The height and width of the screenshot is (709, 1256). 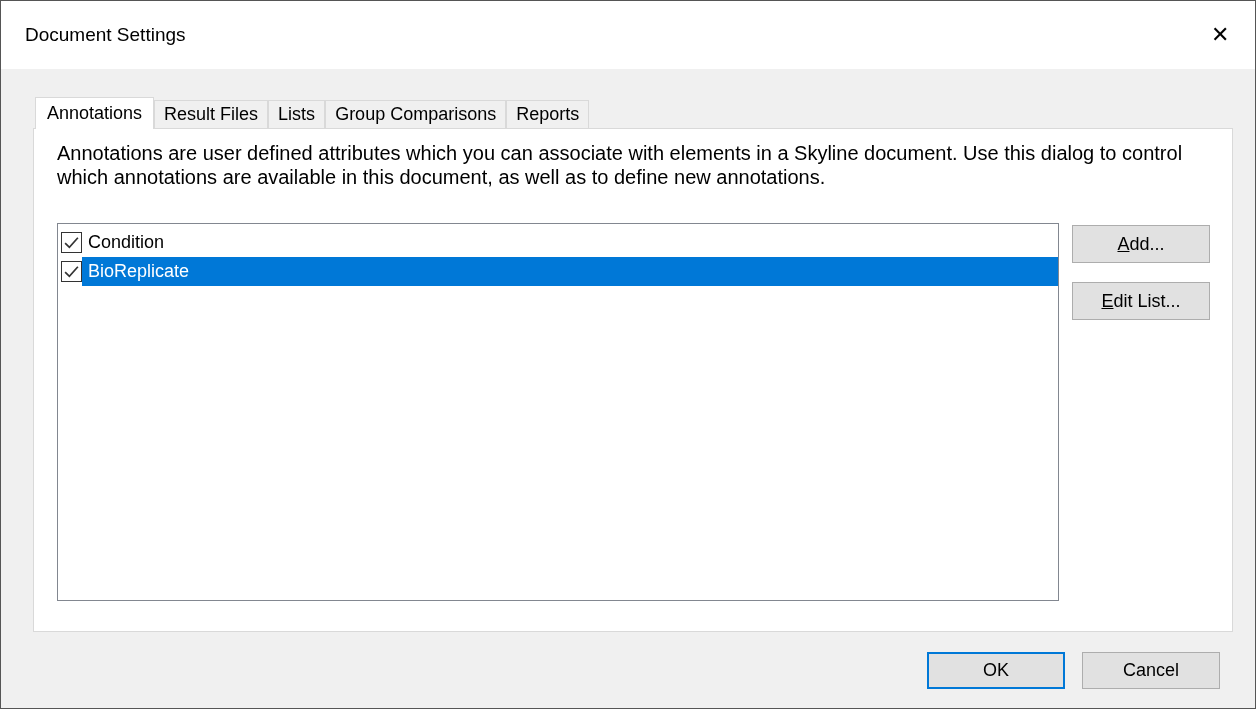 What do you see at coordinates (1151, 670) in the screenshot?
I see `dialog-button: Cancel` at bounding box center [1151, 670].